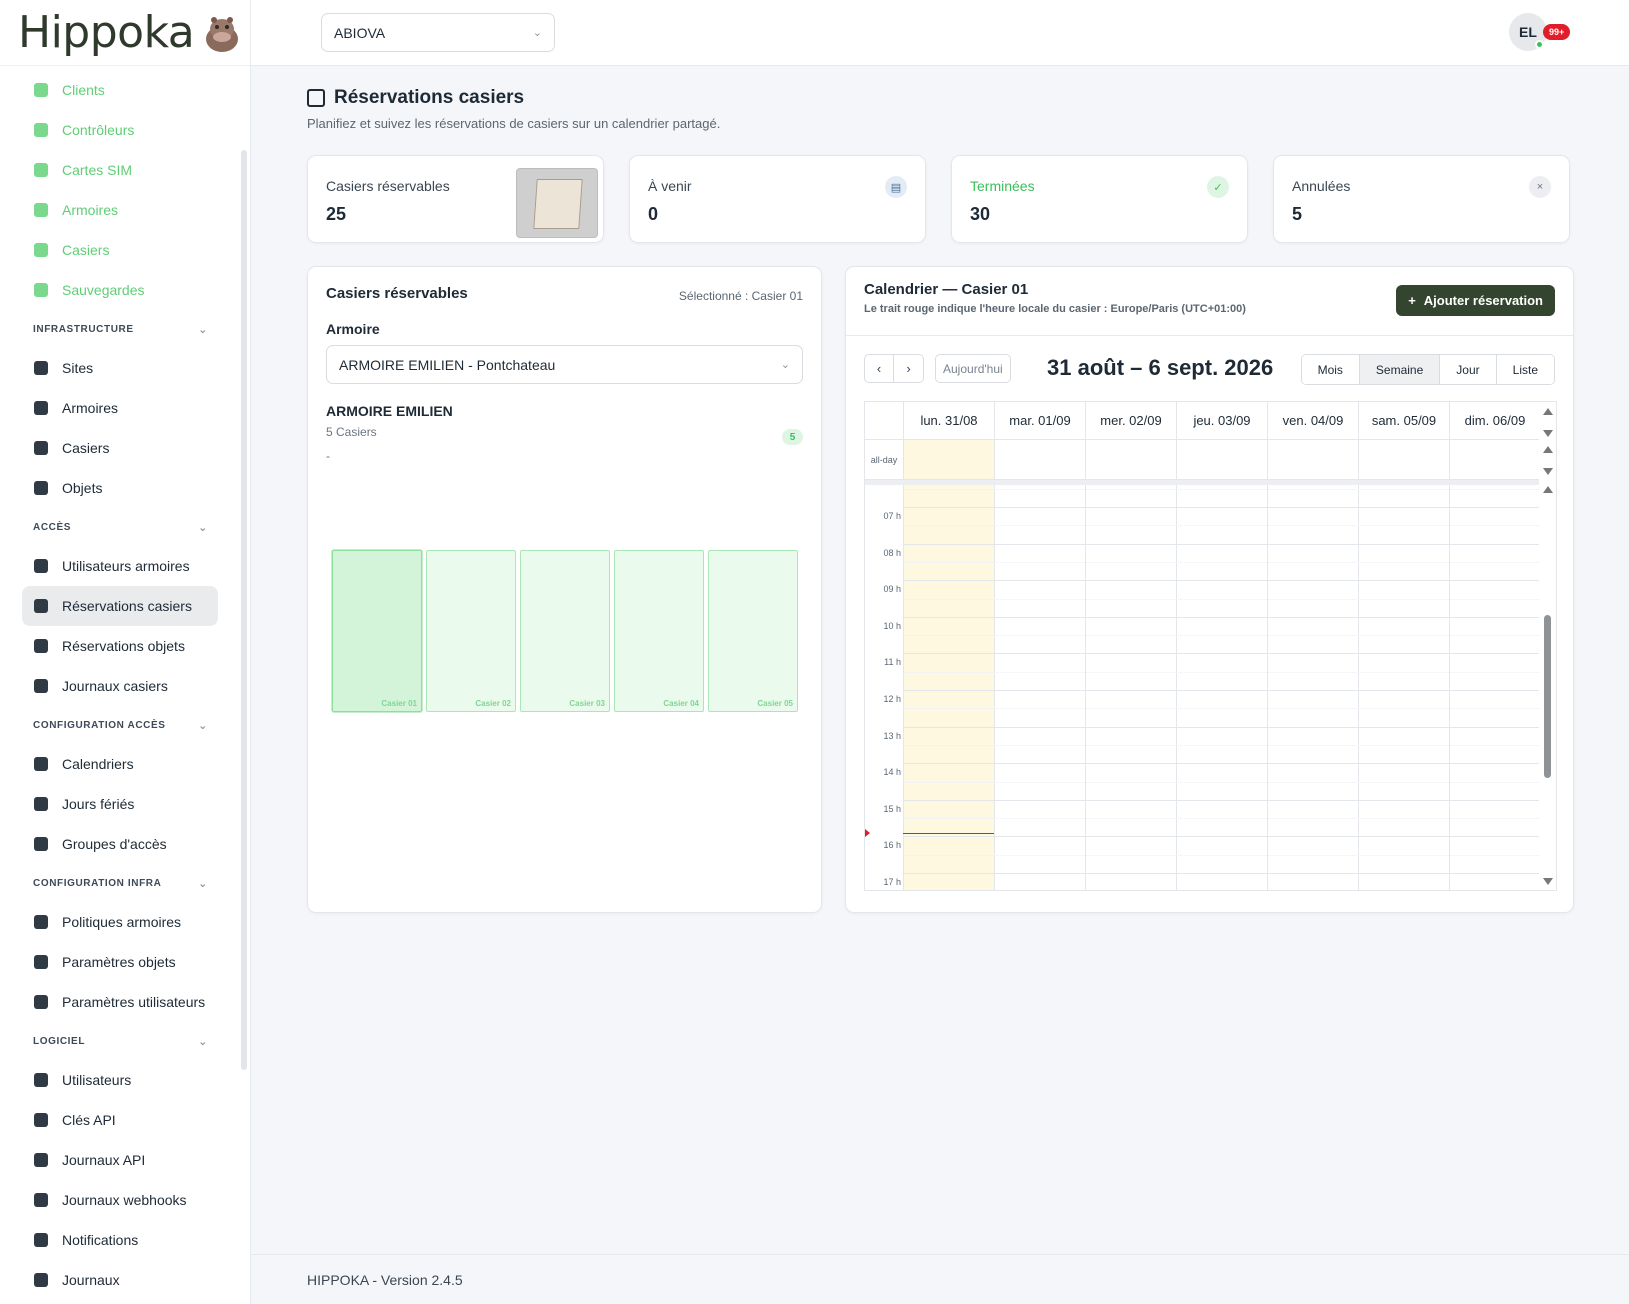 Image resolution: width=1629 pixels, height=1304 pixels. I want to click on sidebar-item: Sites, so click(120, 368).